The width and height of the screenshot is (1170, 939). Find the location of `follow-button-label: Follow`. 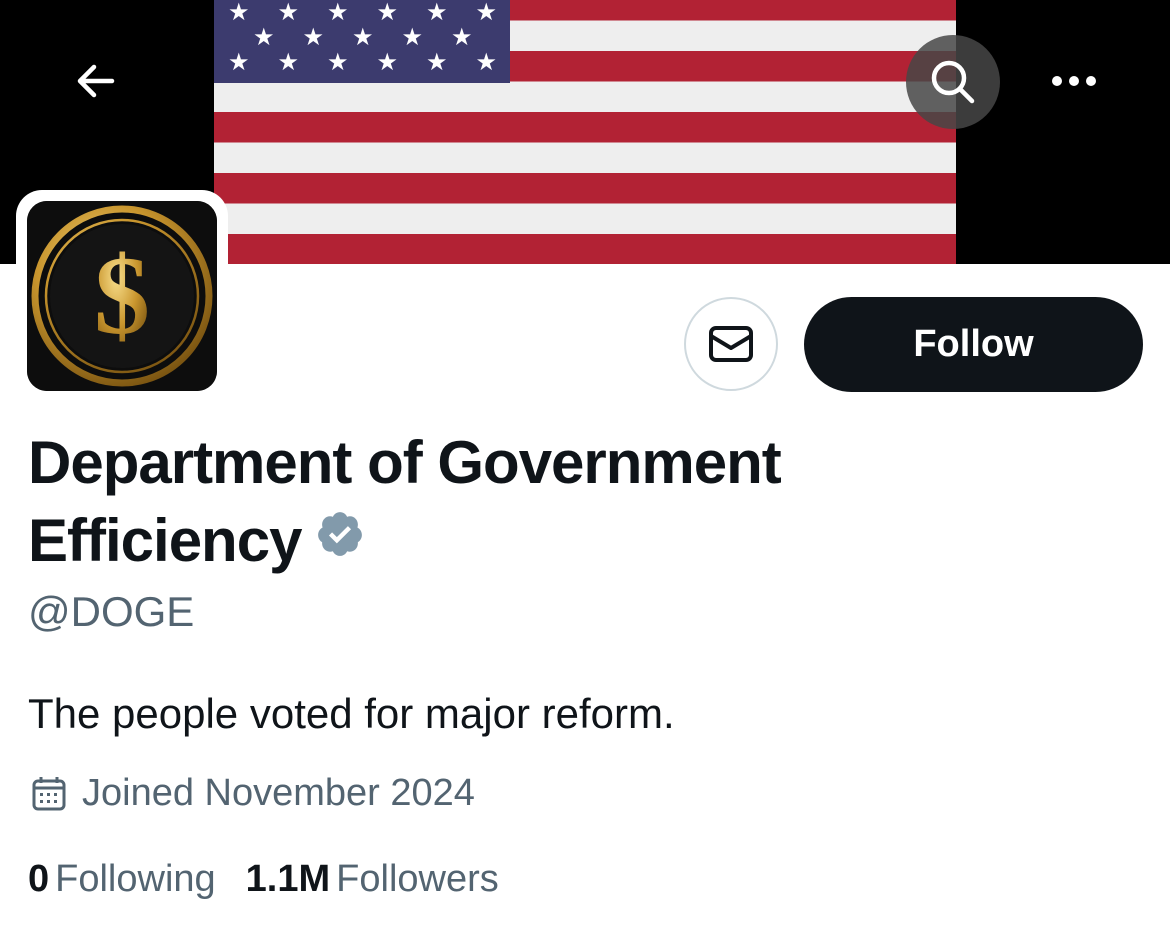

follow-button-label: Follow is located at coordinates (973, 344).